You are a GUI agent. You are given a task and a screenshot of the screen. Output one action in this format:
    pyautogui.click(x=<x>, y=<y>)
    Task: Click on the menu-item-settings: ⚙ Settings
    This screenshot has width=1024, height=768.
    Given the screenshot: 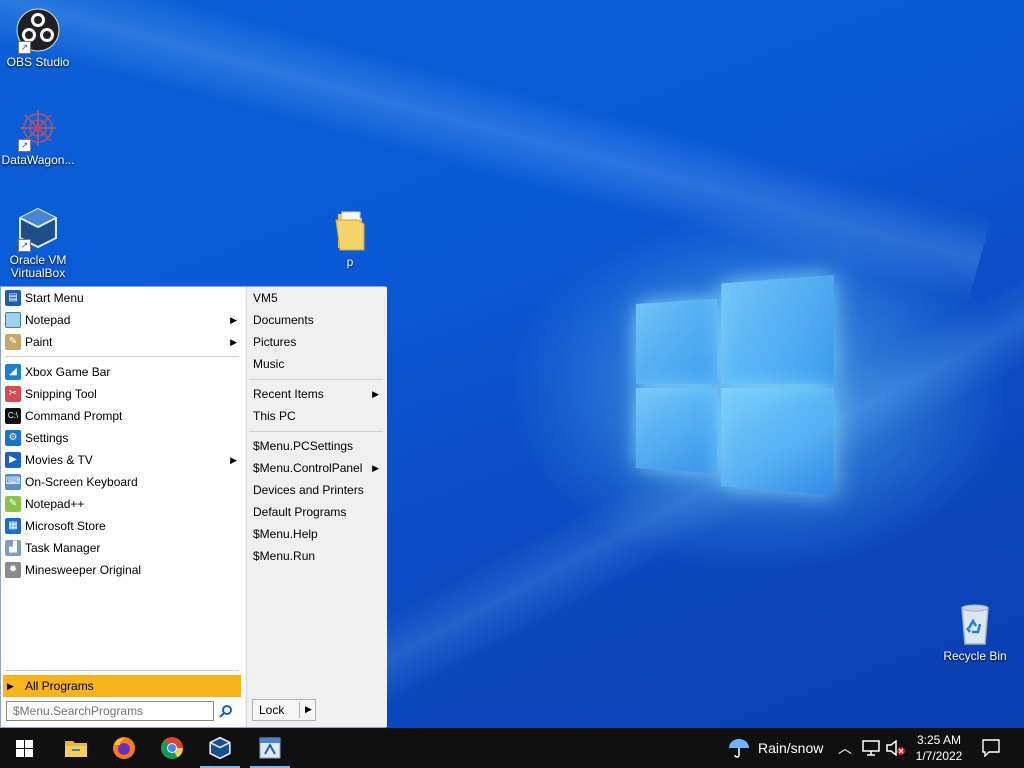 What is the action you would take?
    pyautogui.click(x=122, y=438)
    